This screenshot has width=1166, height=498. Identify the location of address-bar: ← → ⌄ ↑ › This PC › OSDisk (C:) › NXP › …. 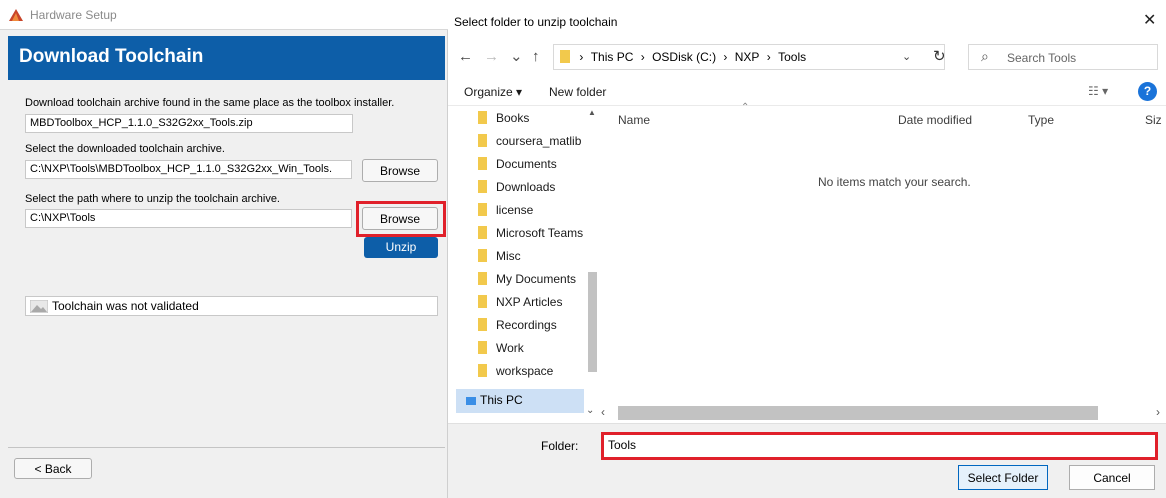
(807, 58).